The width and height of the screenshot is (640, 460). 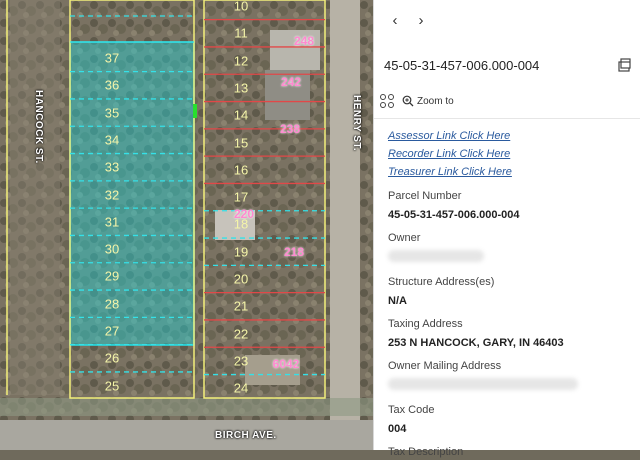 I want to click on zoom-to-button: Zoom to, so click(x=428, y=101).